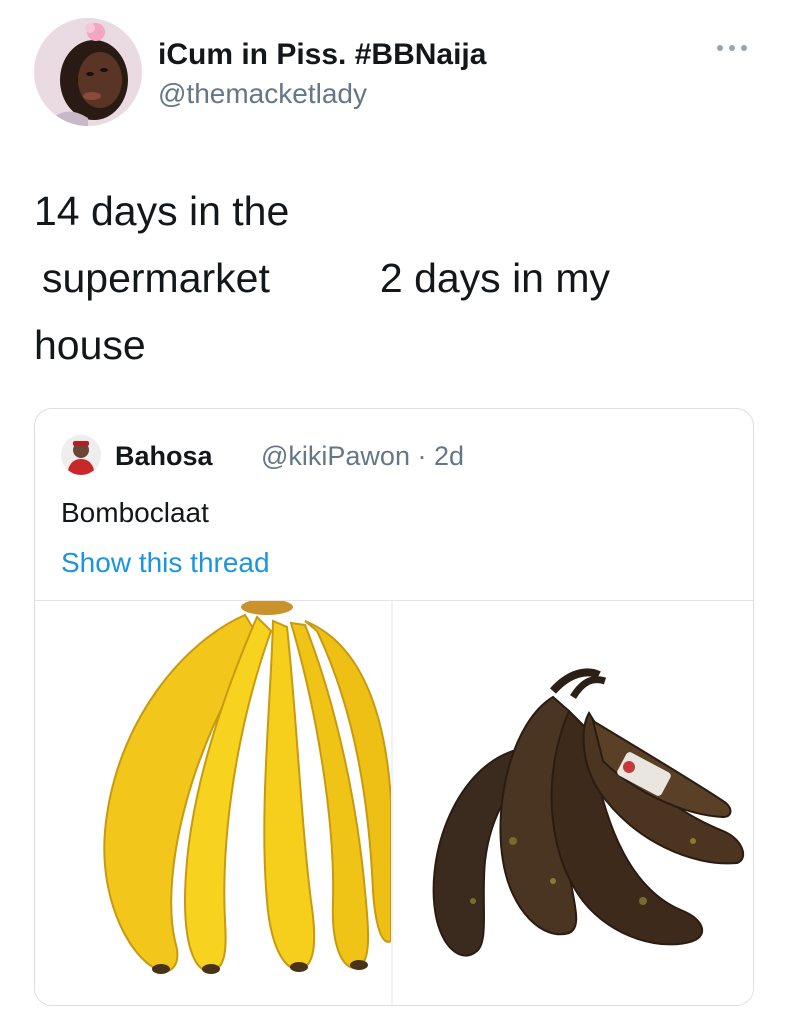 The width and height of the screenshot is (787, 1024). I want to click on tweet-line-3: house, so click(90, 345).